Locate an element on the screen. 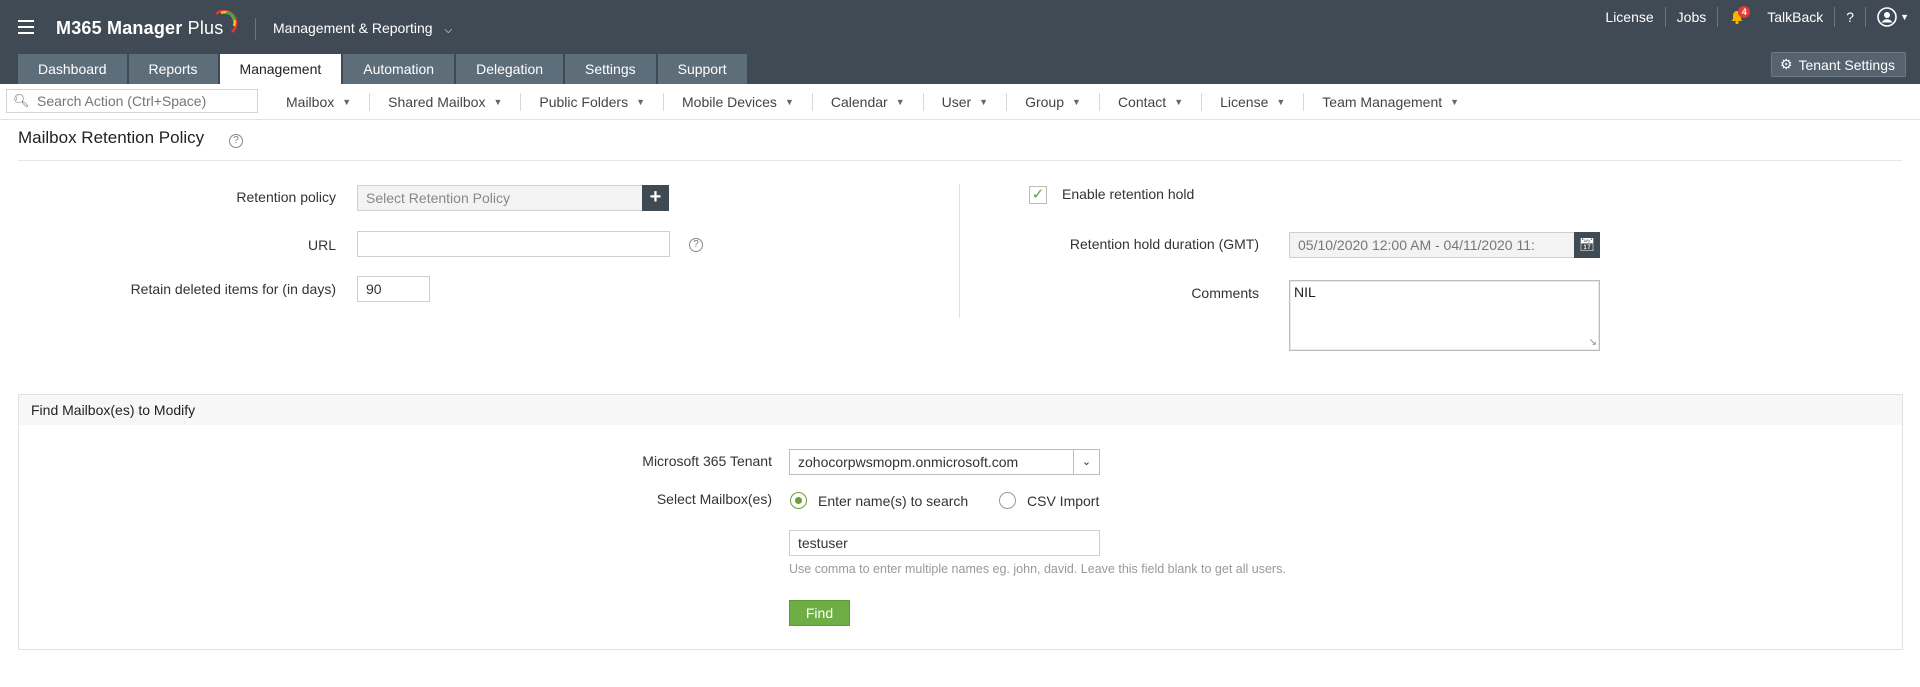 The image size is (1920, 687). search-icon: 🔍︎ is located at coordinates (21, 100).